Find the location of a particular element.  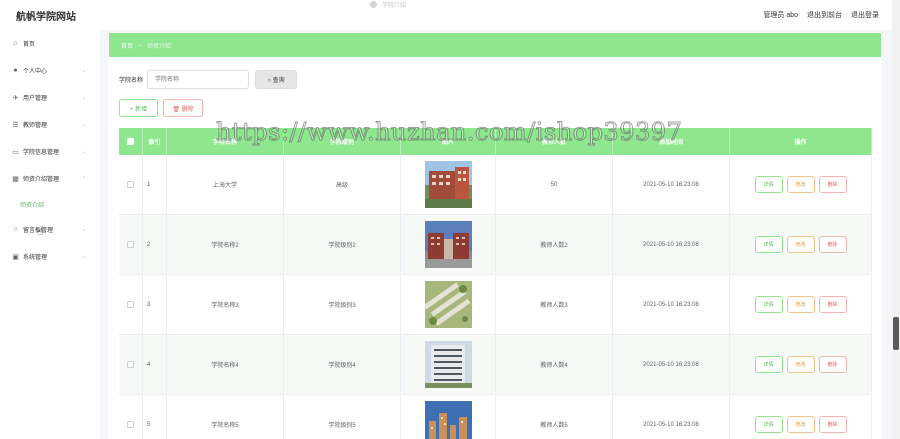

top-links: 管理员 abo 退出到前台 退出登录 is located at coordinates (821, 15).